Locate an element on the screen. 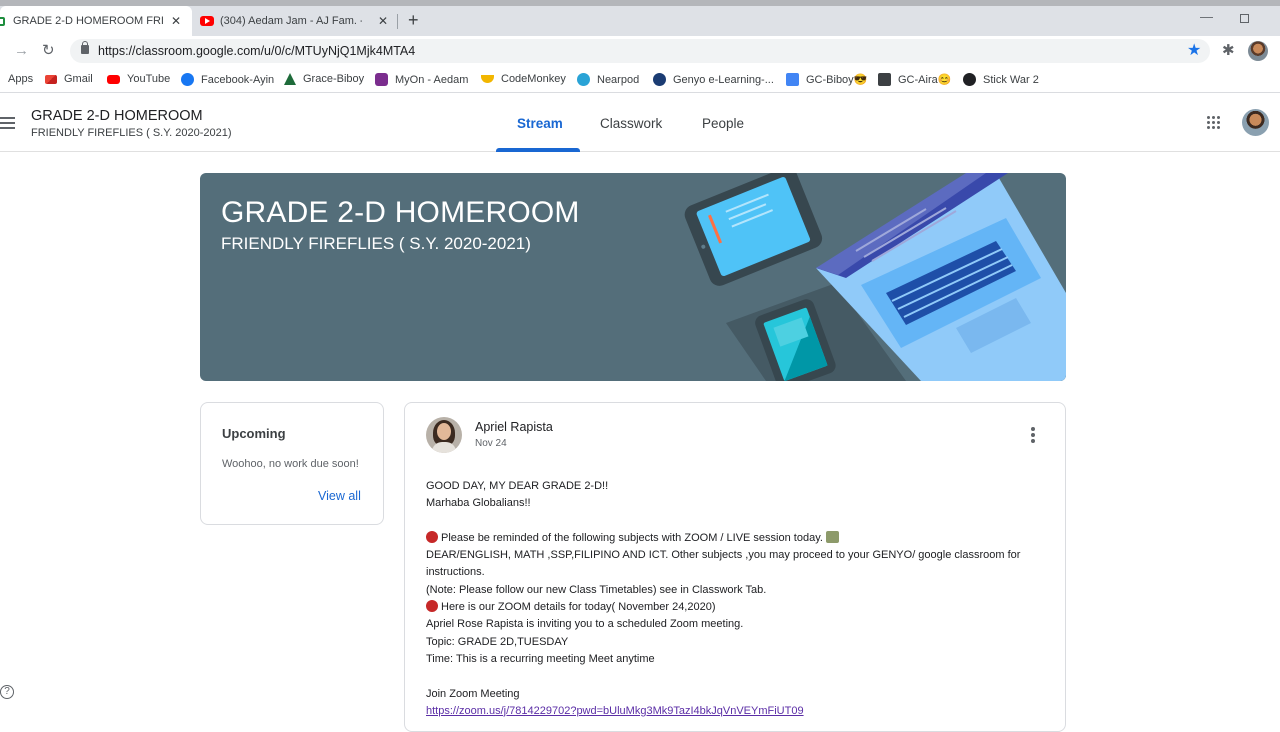 This screenshot has width=1280, height=732. author-avatar is located at coordinates (444, 435).